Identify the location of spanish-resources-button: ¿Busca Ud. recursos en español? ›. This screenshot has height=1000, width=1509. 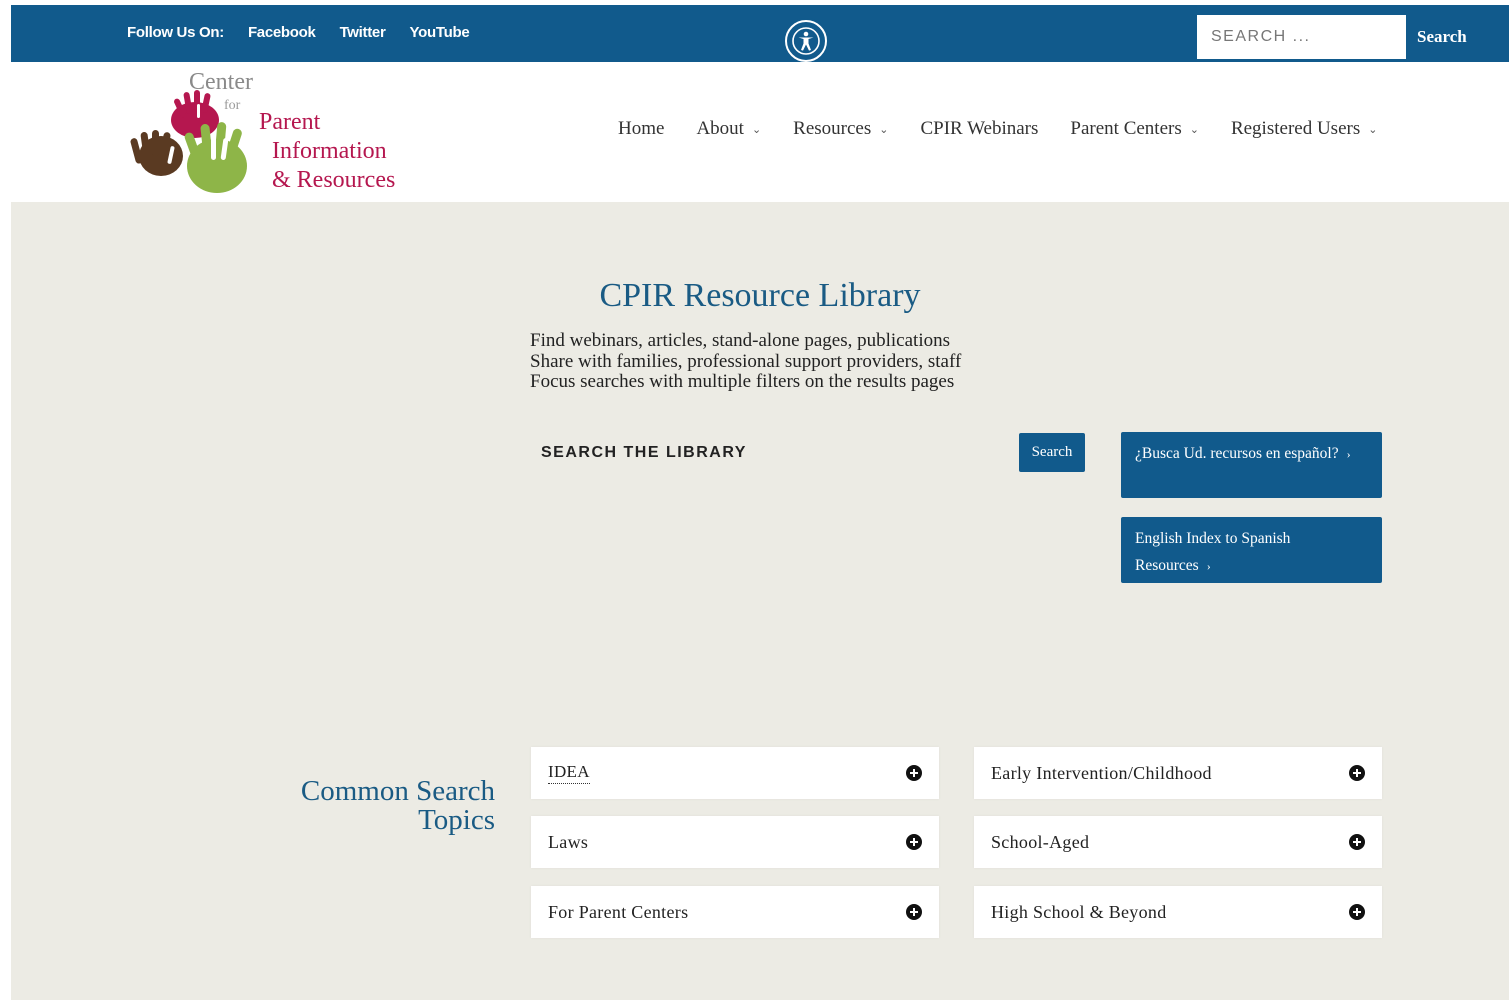
(1251, 465).